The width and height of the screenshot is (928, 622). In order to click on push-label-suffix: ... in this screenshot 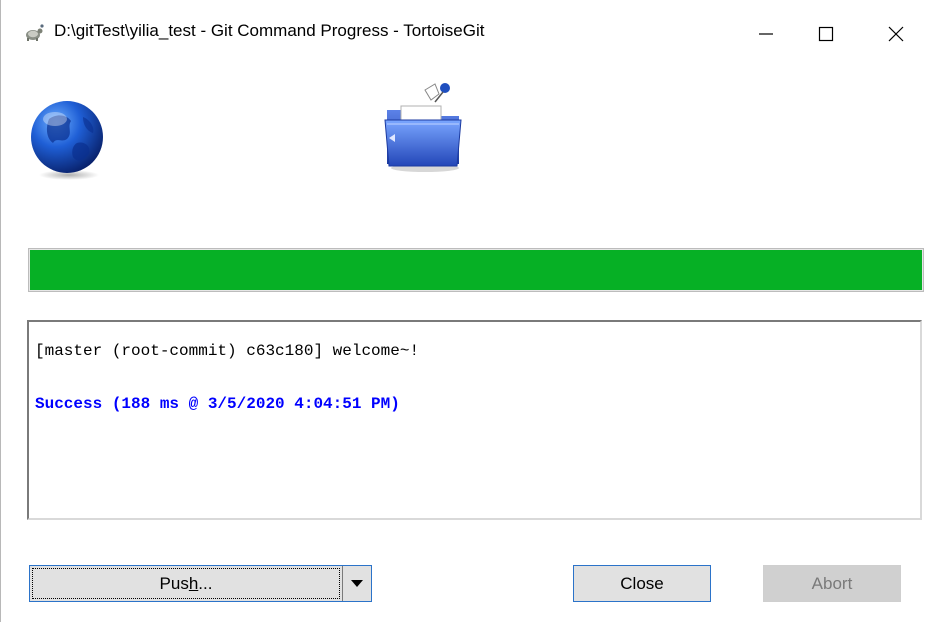, I will do `click(205, 583)`.